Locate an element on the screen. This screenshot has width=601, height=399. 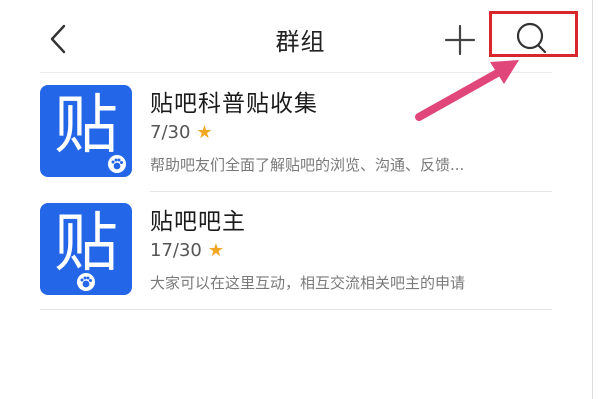
header-divider is located at coordinates (296, 72).